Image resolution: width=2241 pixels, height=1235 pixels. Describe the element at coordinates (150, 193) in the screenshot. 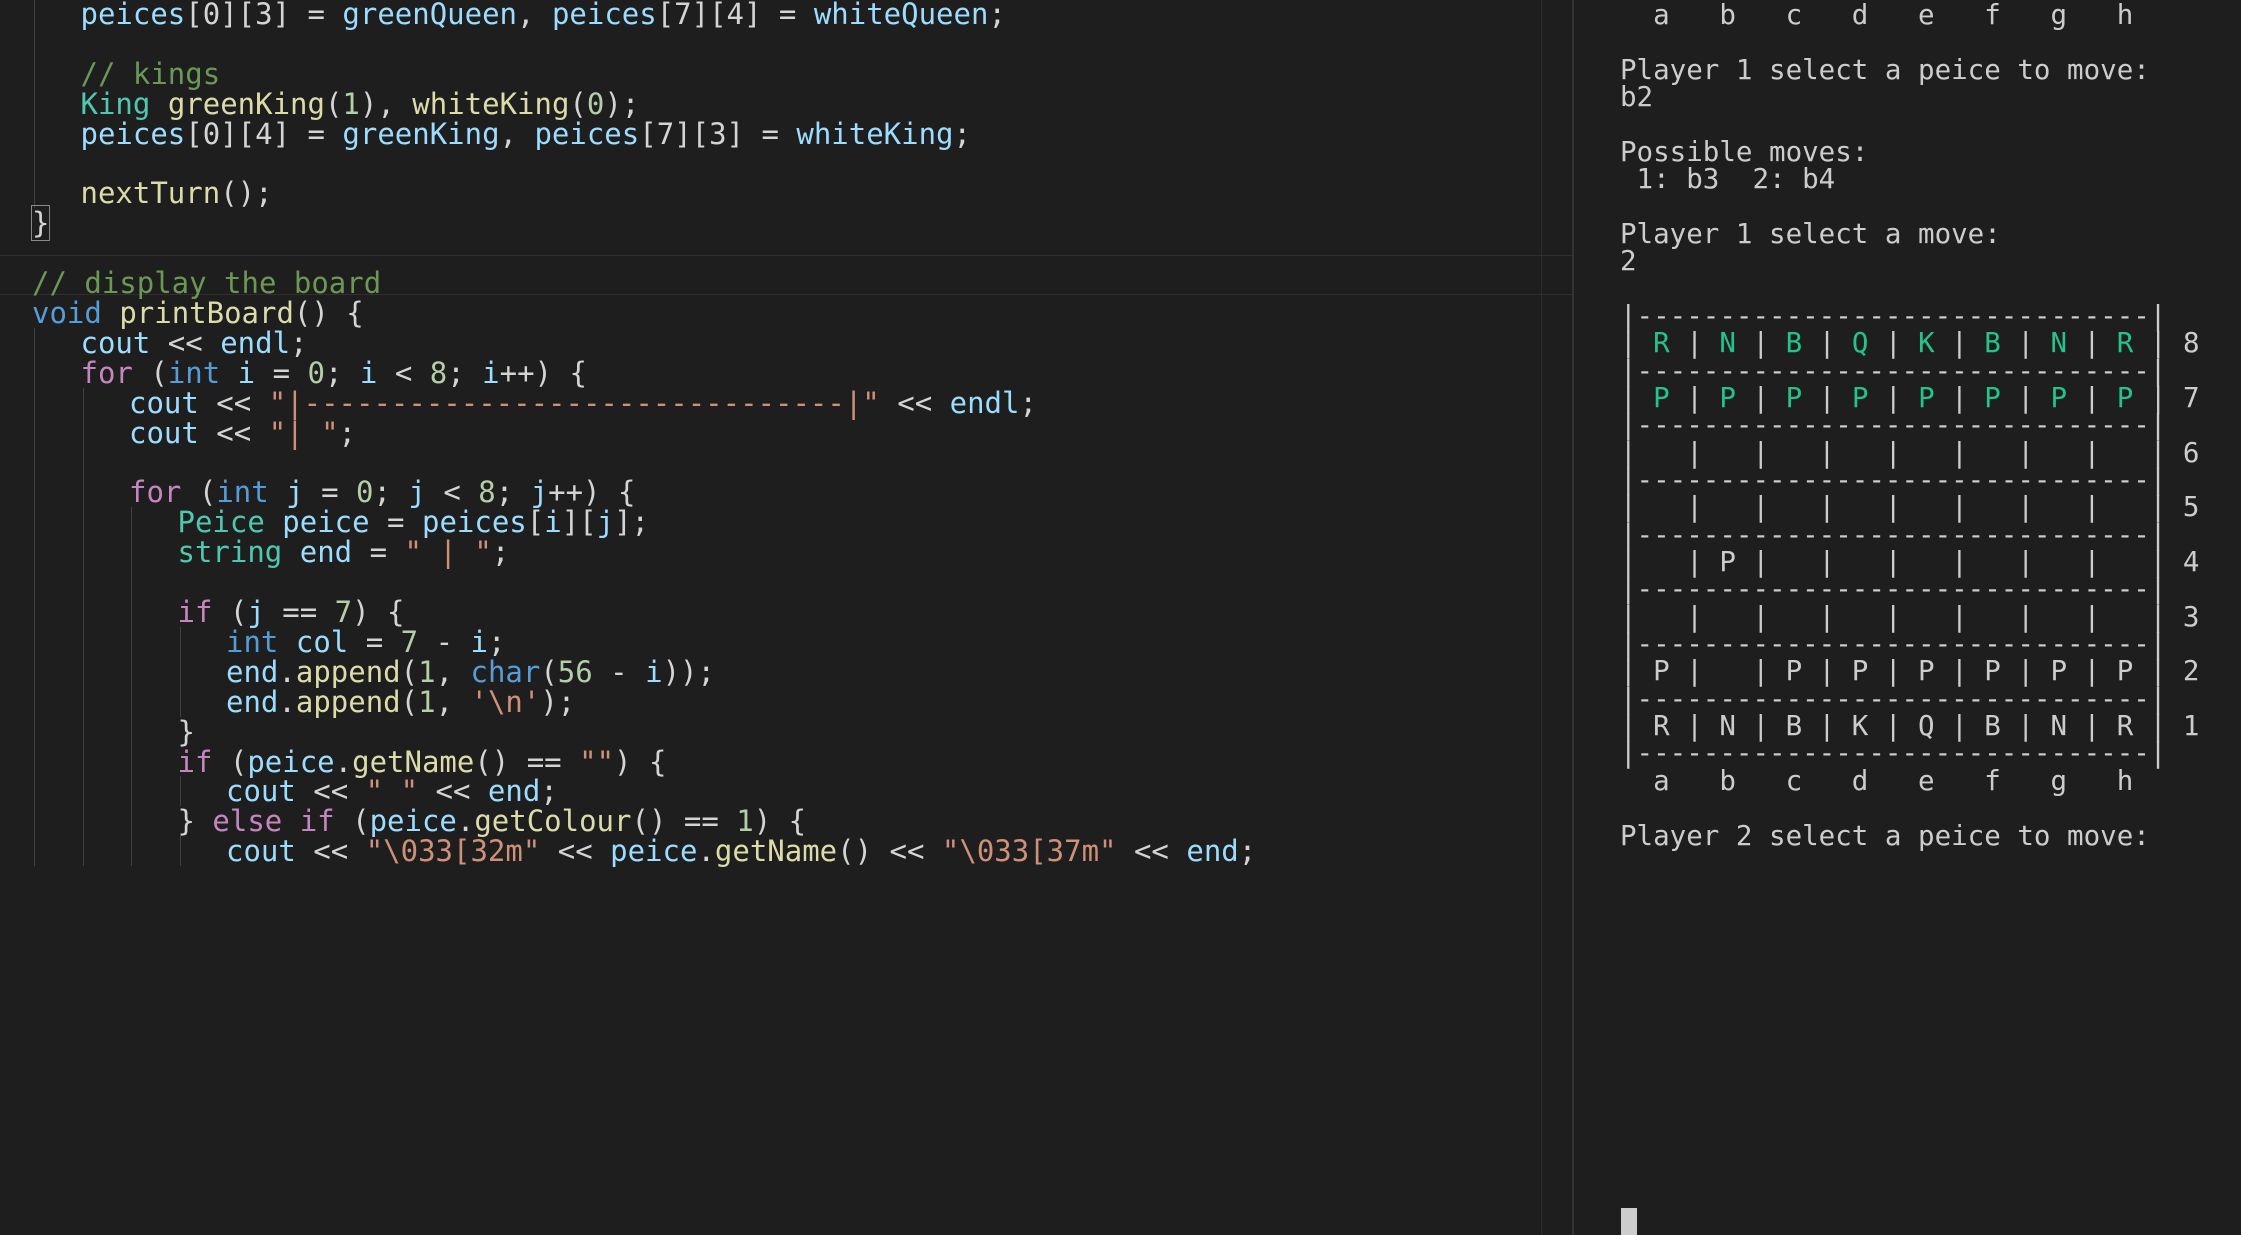

I see `code-token: nextTurn` at that location.